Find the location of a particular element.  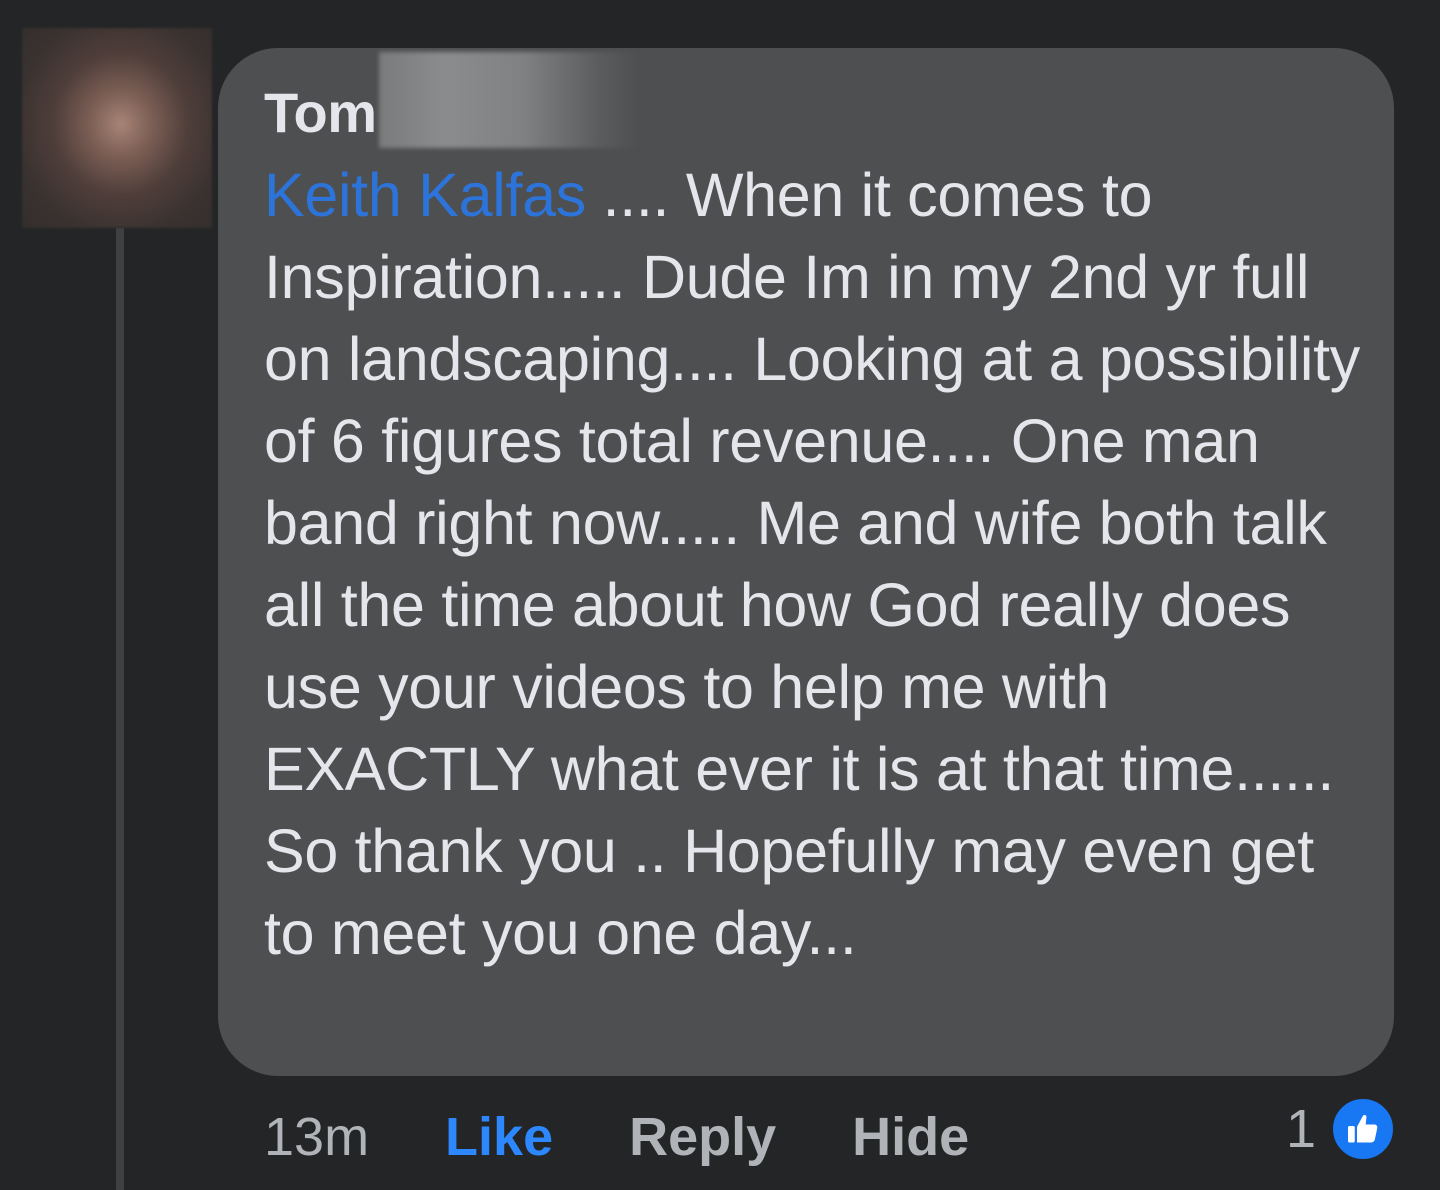

reaction-count: 1 is located at coordinates (1300, 1129).